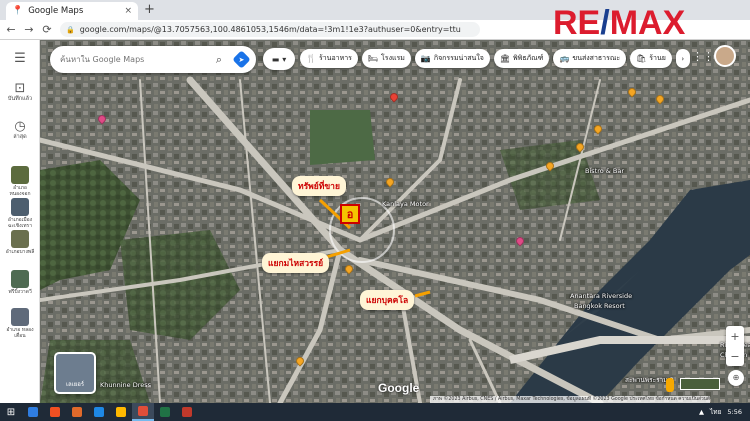 The width and height of the screenshot is (750, 421). I want to click on network-icon: ▲, so click(701, 412).